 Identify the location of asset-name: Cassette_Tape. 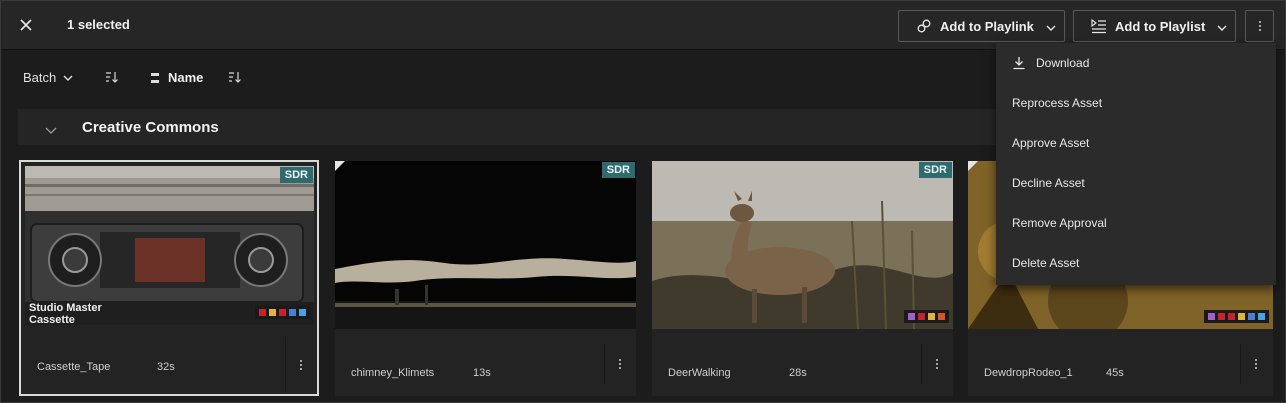
(74, 367).